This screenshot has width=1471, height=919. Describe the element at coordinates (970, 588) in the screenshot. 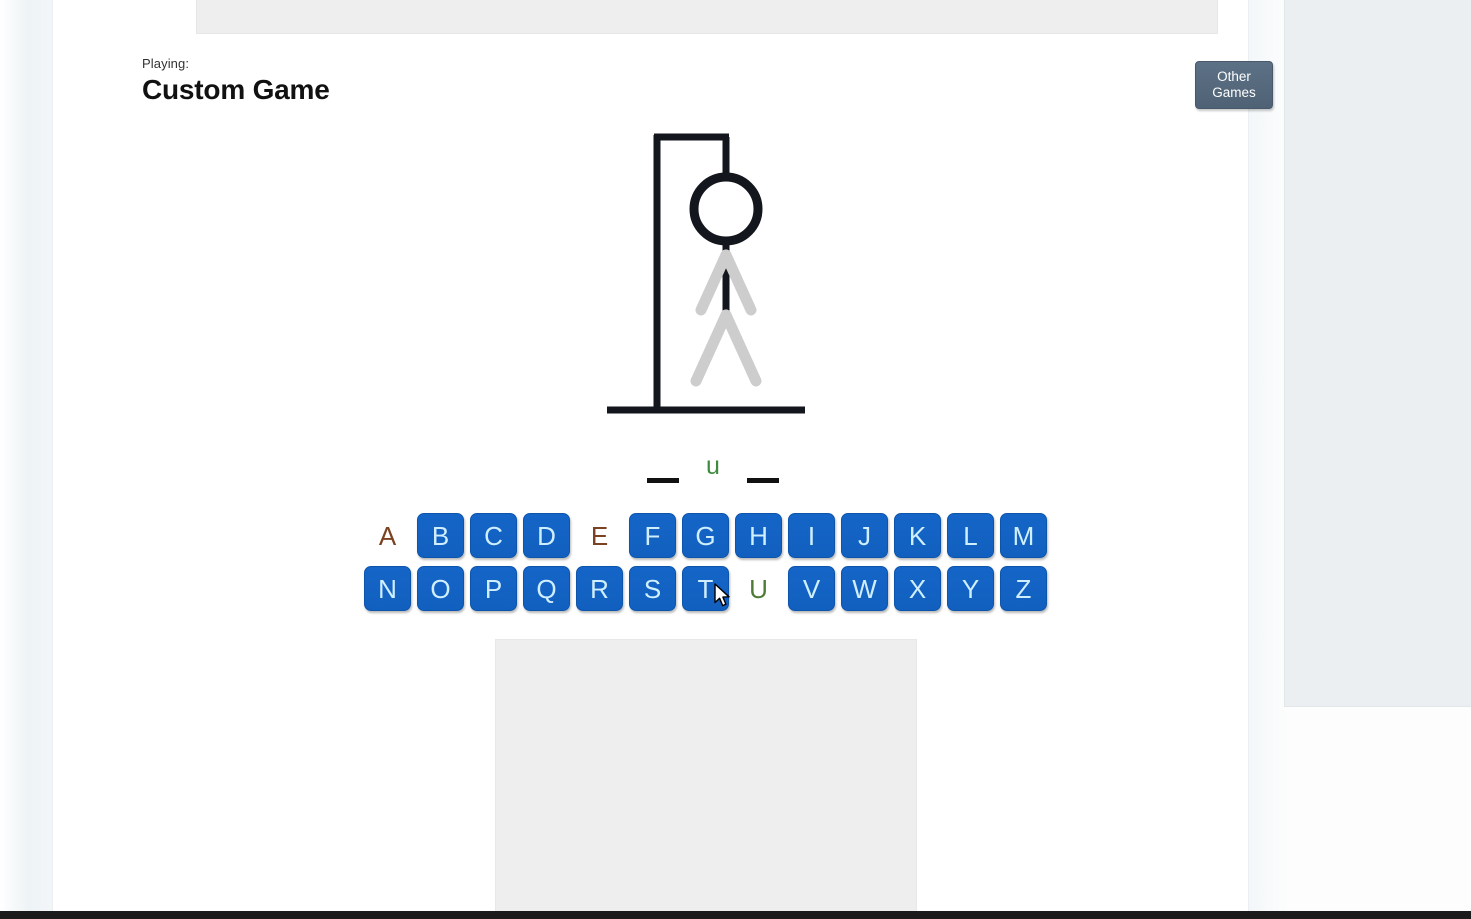

I see `letter-key-y: Y` at that location.